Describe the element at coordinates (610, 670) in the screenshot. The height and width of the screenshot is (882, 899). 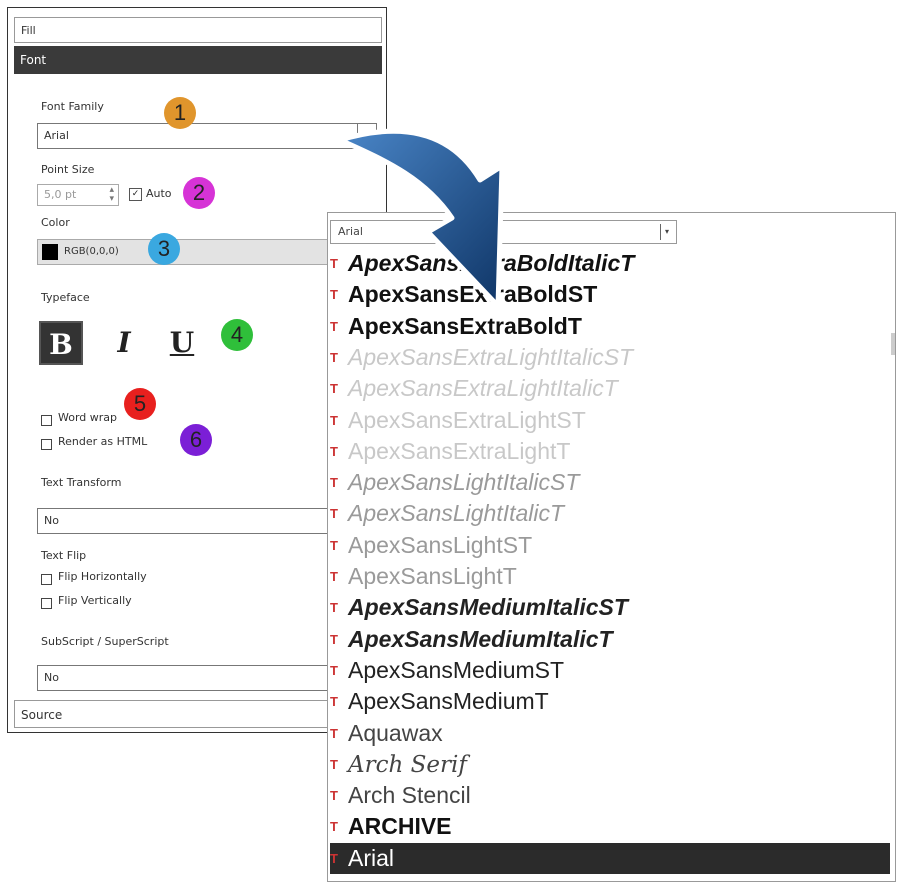
I see `font-list-item: T ApexSansMediumST` at that location.